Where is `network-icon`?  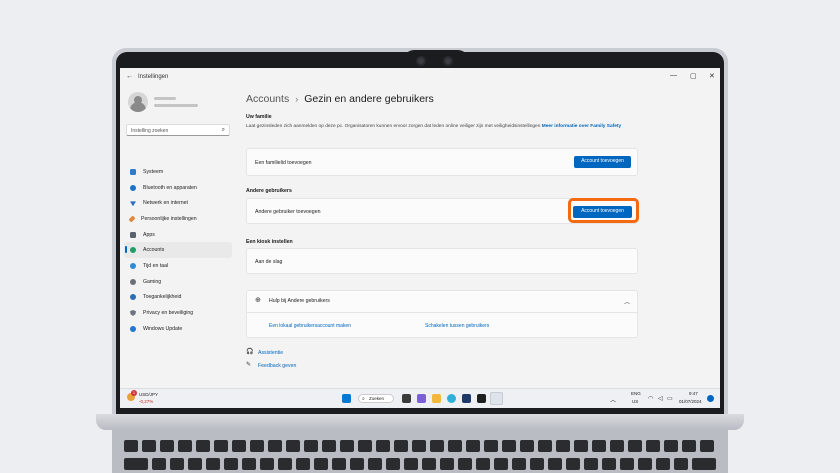
network-icon is located at coordinates (133, 204).